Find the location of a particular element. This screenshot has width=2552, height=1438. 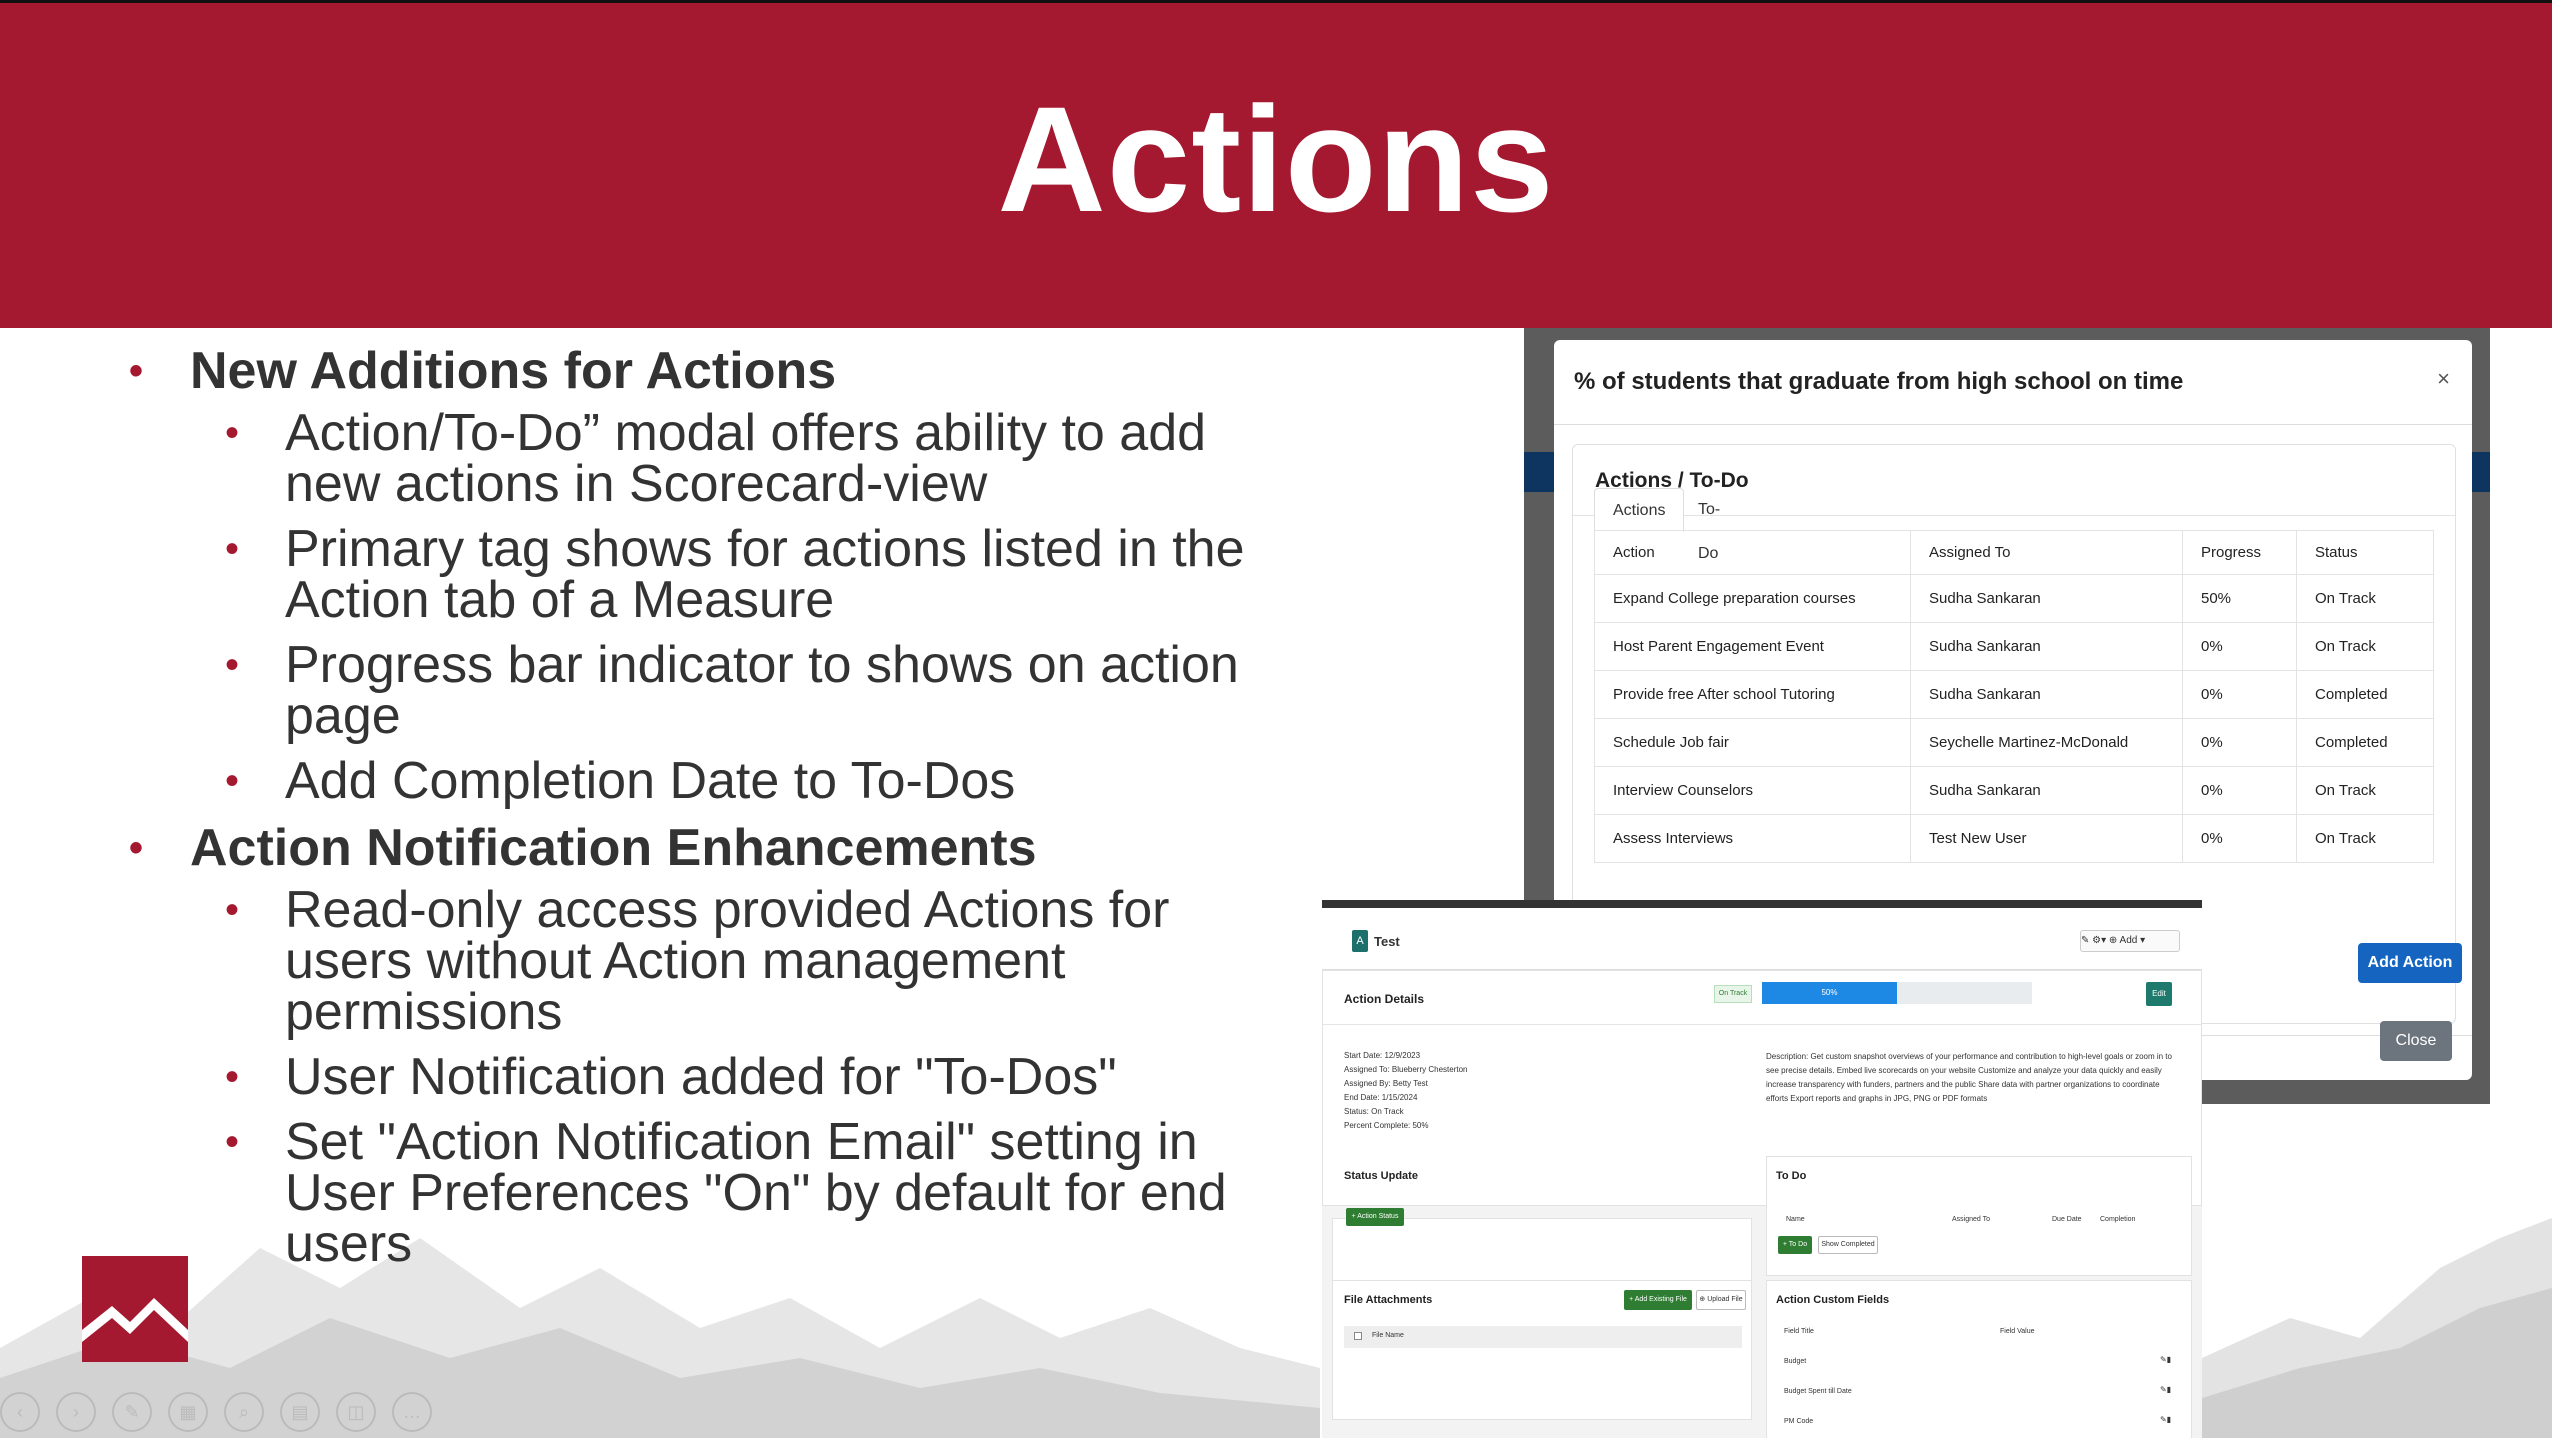

action-cell: Expand College preparation courses is located at coordinates (1752, 598).